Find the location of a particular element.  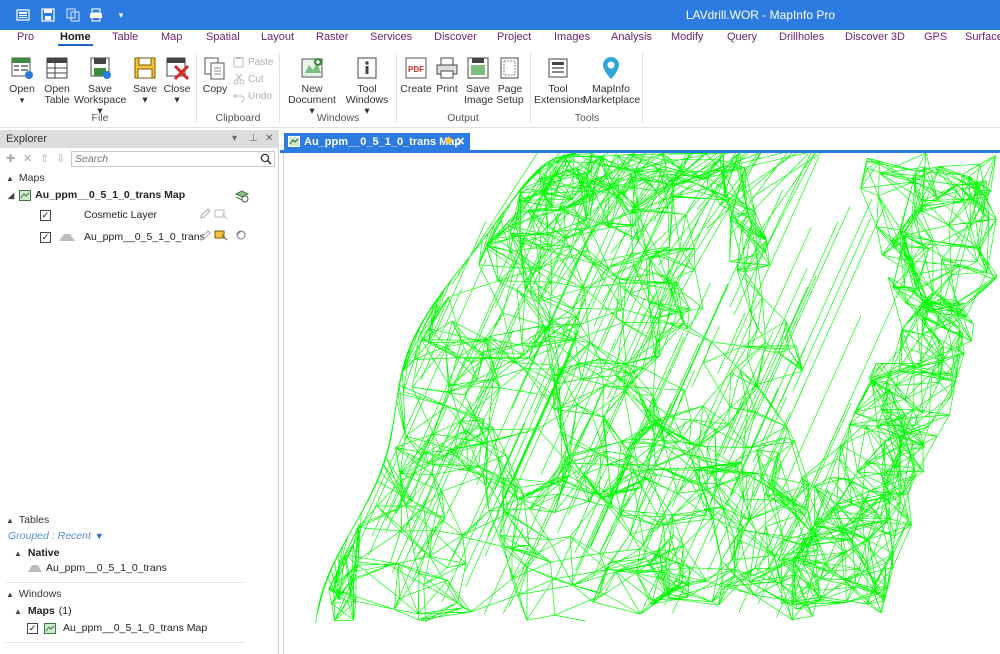

open-button: Open ▾ is located at coordinates (22, 80).